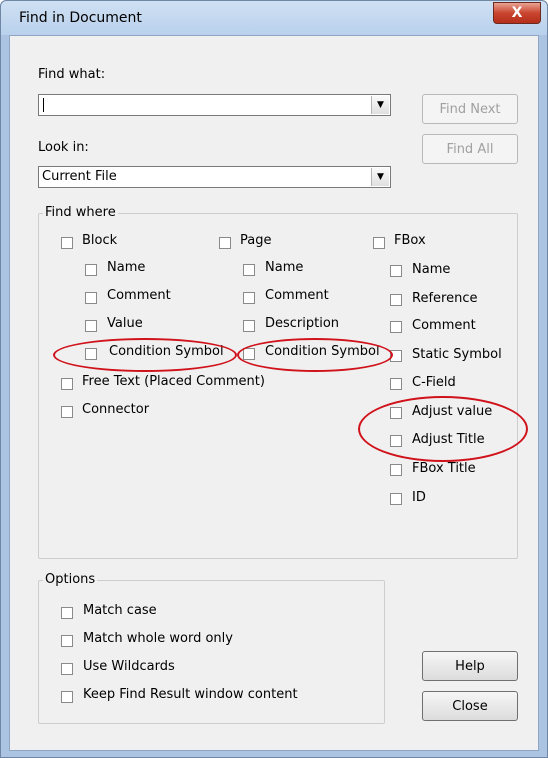 This screenshot has width=548, height=758. Describe the element at coordinates (302, 323) in the screenshot. I see `page-description-label: Description` at that location.